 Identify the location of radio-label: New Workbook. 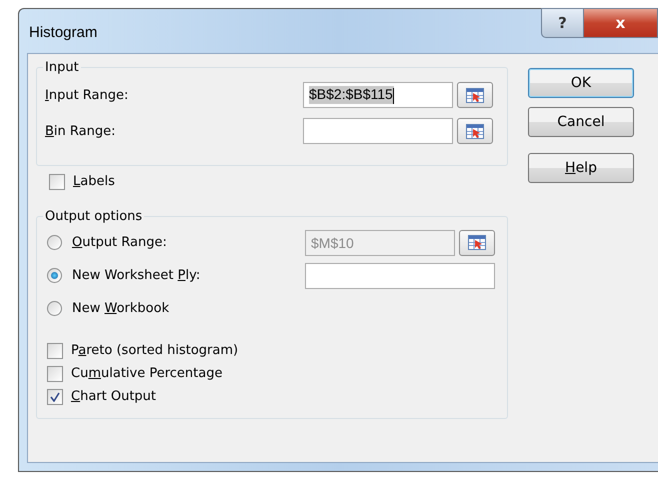
(121, 308).